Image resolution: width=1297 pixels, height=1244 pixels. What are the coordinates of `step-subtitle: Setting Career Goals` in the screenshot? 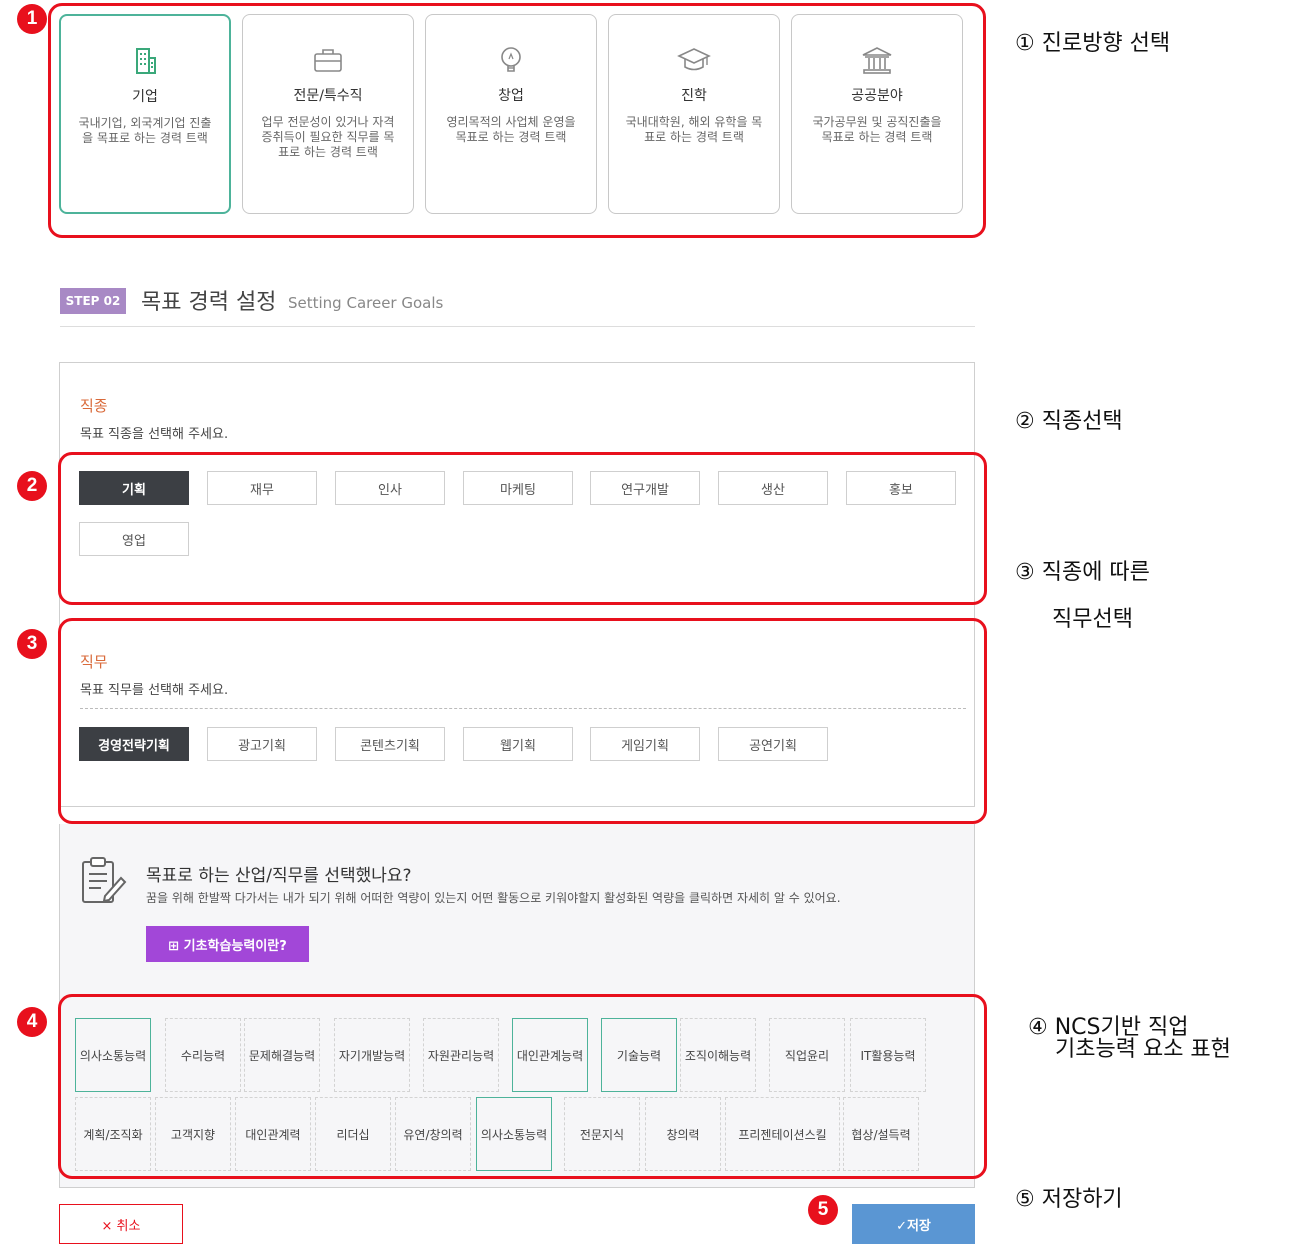 It's located at (366, 303).